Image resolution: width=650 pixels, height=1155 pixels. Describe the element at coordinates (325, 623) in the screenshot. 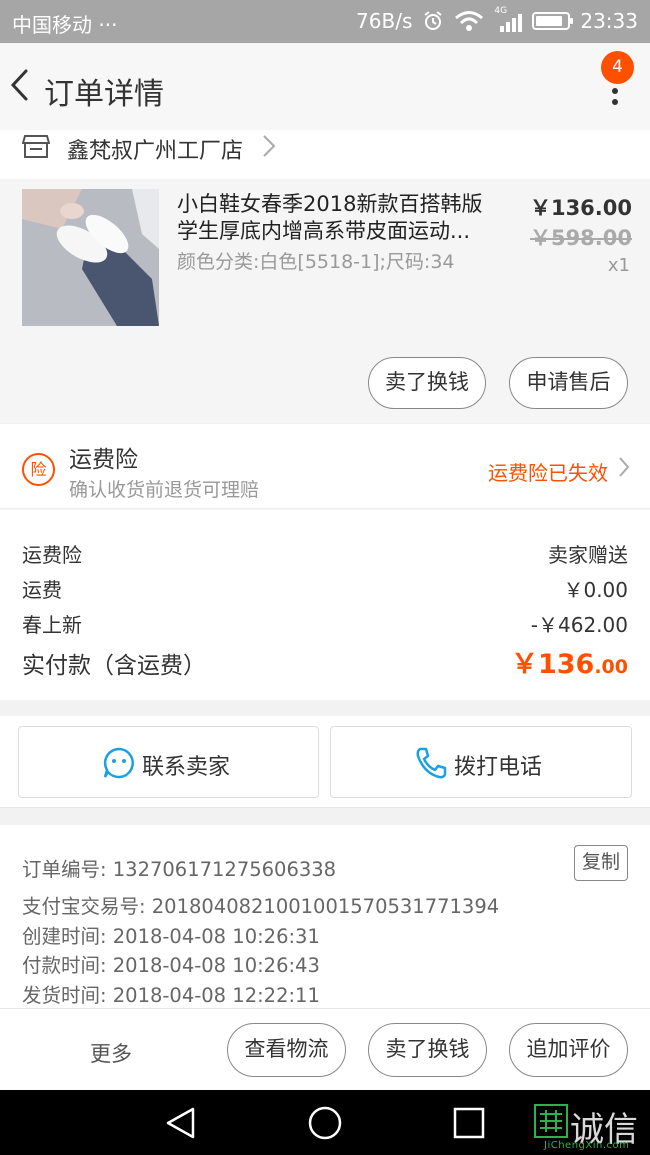

I see `fee-row: 春上新 -￥462.00` at that location.